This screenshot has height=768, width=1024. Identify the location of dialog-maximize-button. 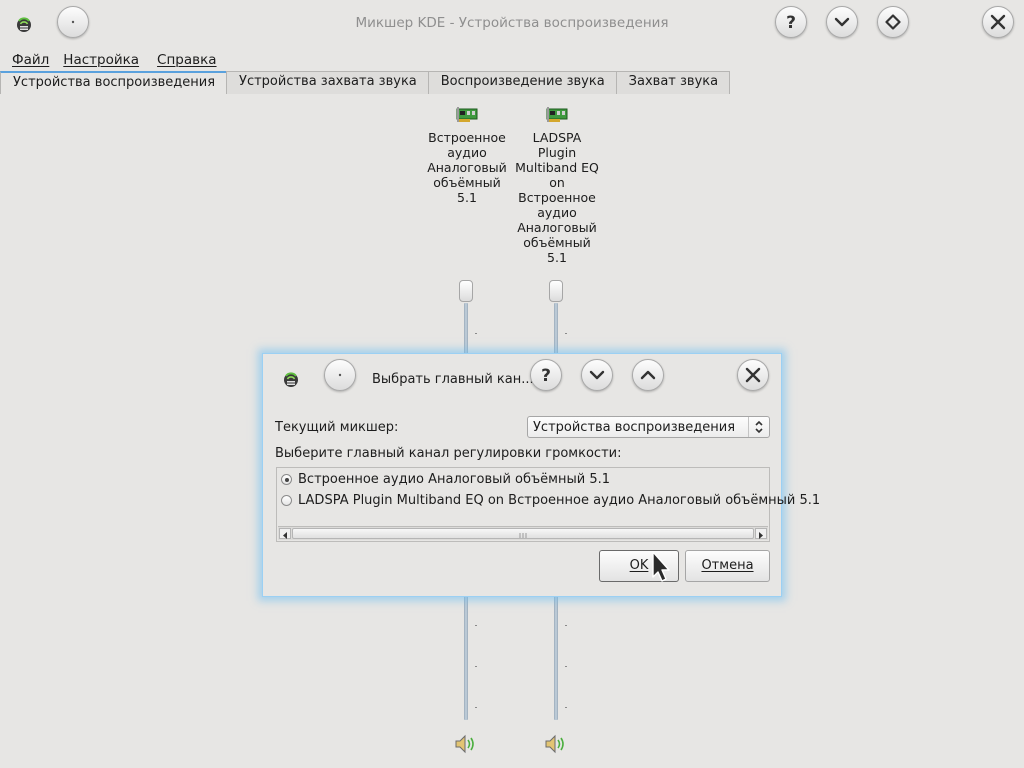
(648, 375).